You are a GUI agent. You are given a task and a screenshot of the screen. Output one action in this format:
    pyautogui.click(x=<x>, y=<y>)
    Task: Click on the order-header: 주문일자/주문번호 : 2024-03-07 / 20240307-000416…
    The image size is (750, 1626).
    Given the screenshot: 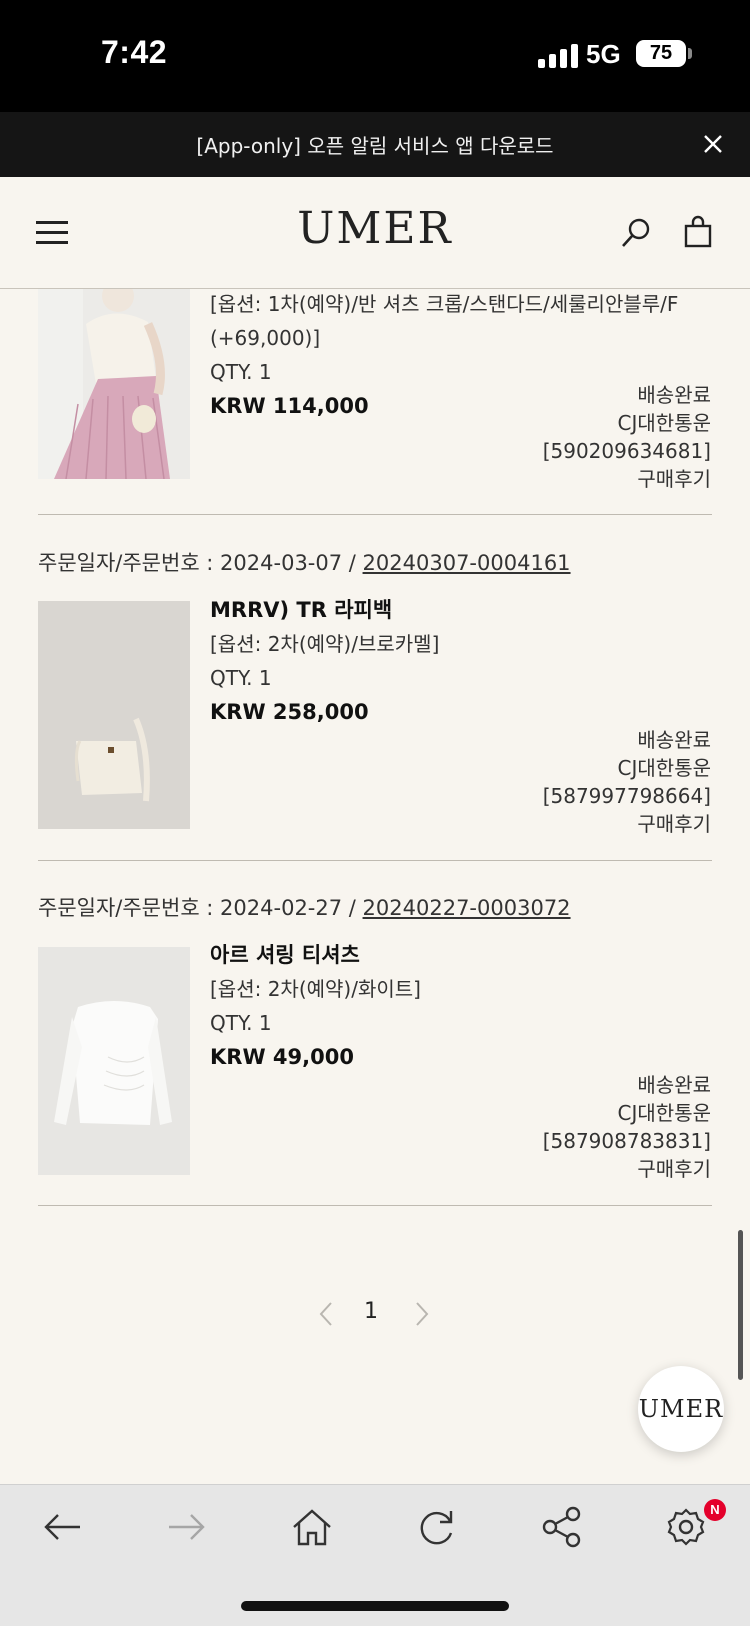 What is the action you would take?
    pyautogui.click(x=304, y=562)
    